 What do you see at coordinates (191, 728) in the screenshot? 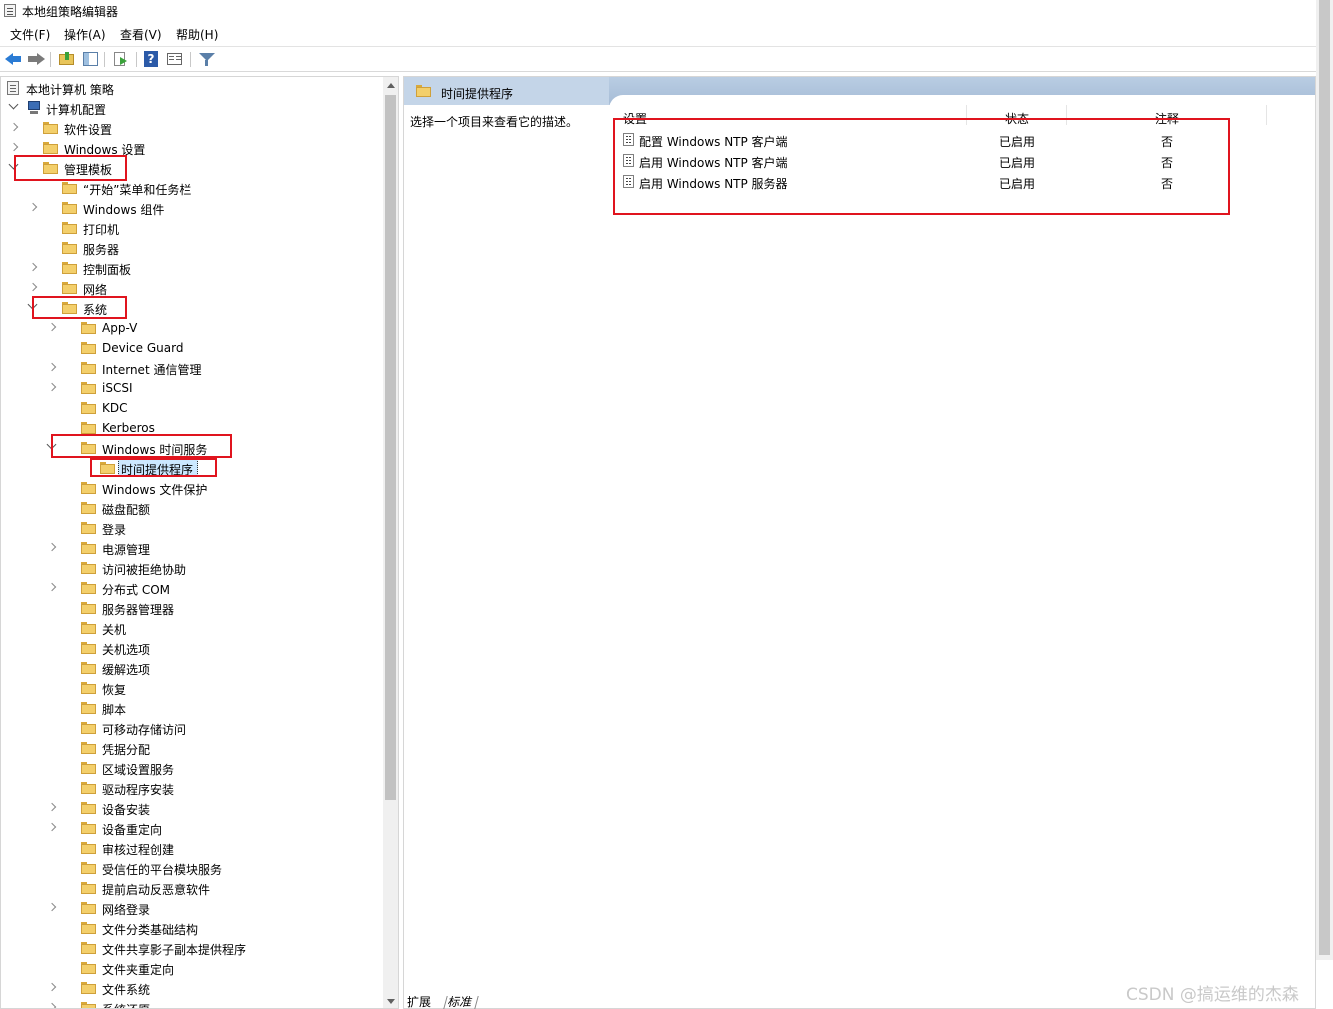
I see `tree-item: 可移动存储访问` at bounding box center [191, 728].